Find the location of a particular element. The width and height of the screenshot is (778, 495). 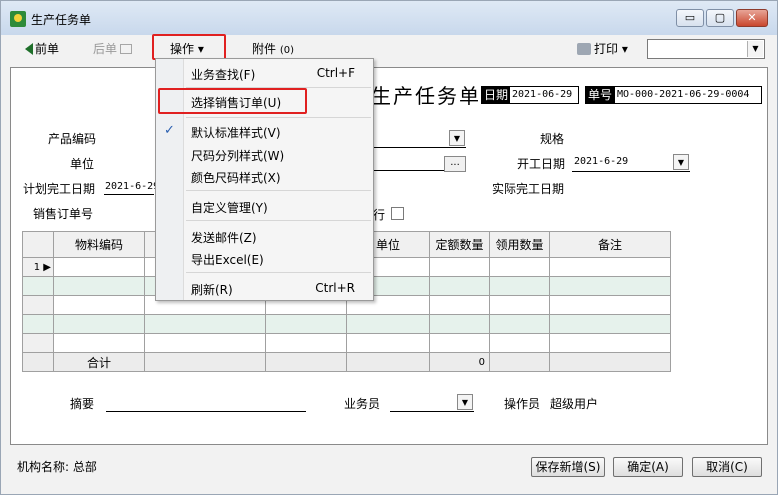

row-suffix-label: 行 is located at coordinates (379, 215).